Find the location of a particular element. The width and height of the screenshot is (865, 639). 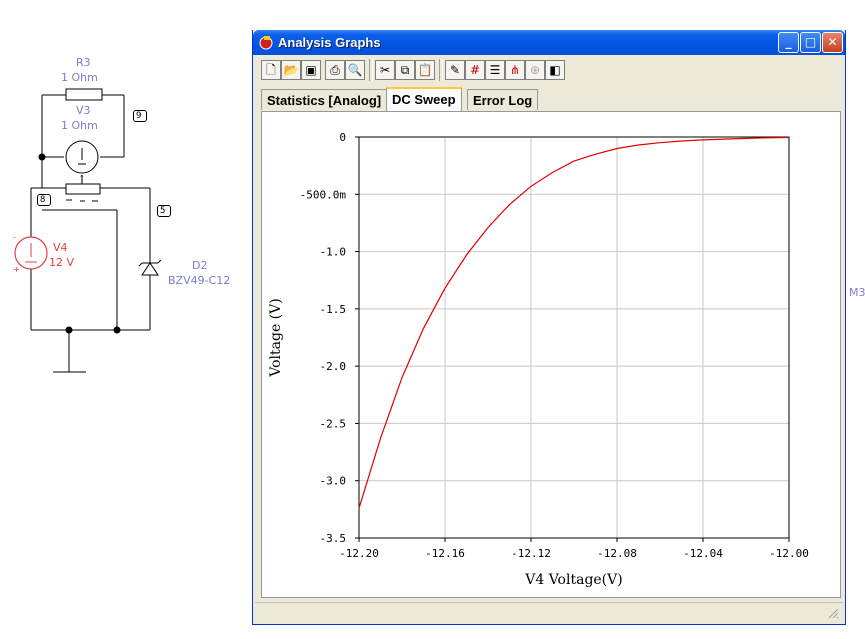

minimize-button: _ is located at coordinates (788, 42).